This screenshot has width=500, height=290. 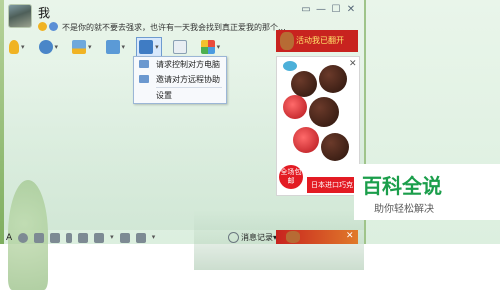 I want to click on star-icon, so click(x=42, y=26).